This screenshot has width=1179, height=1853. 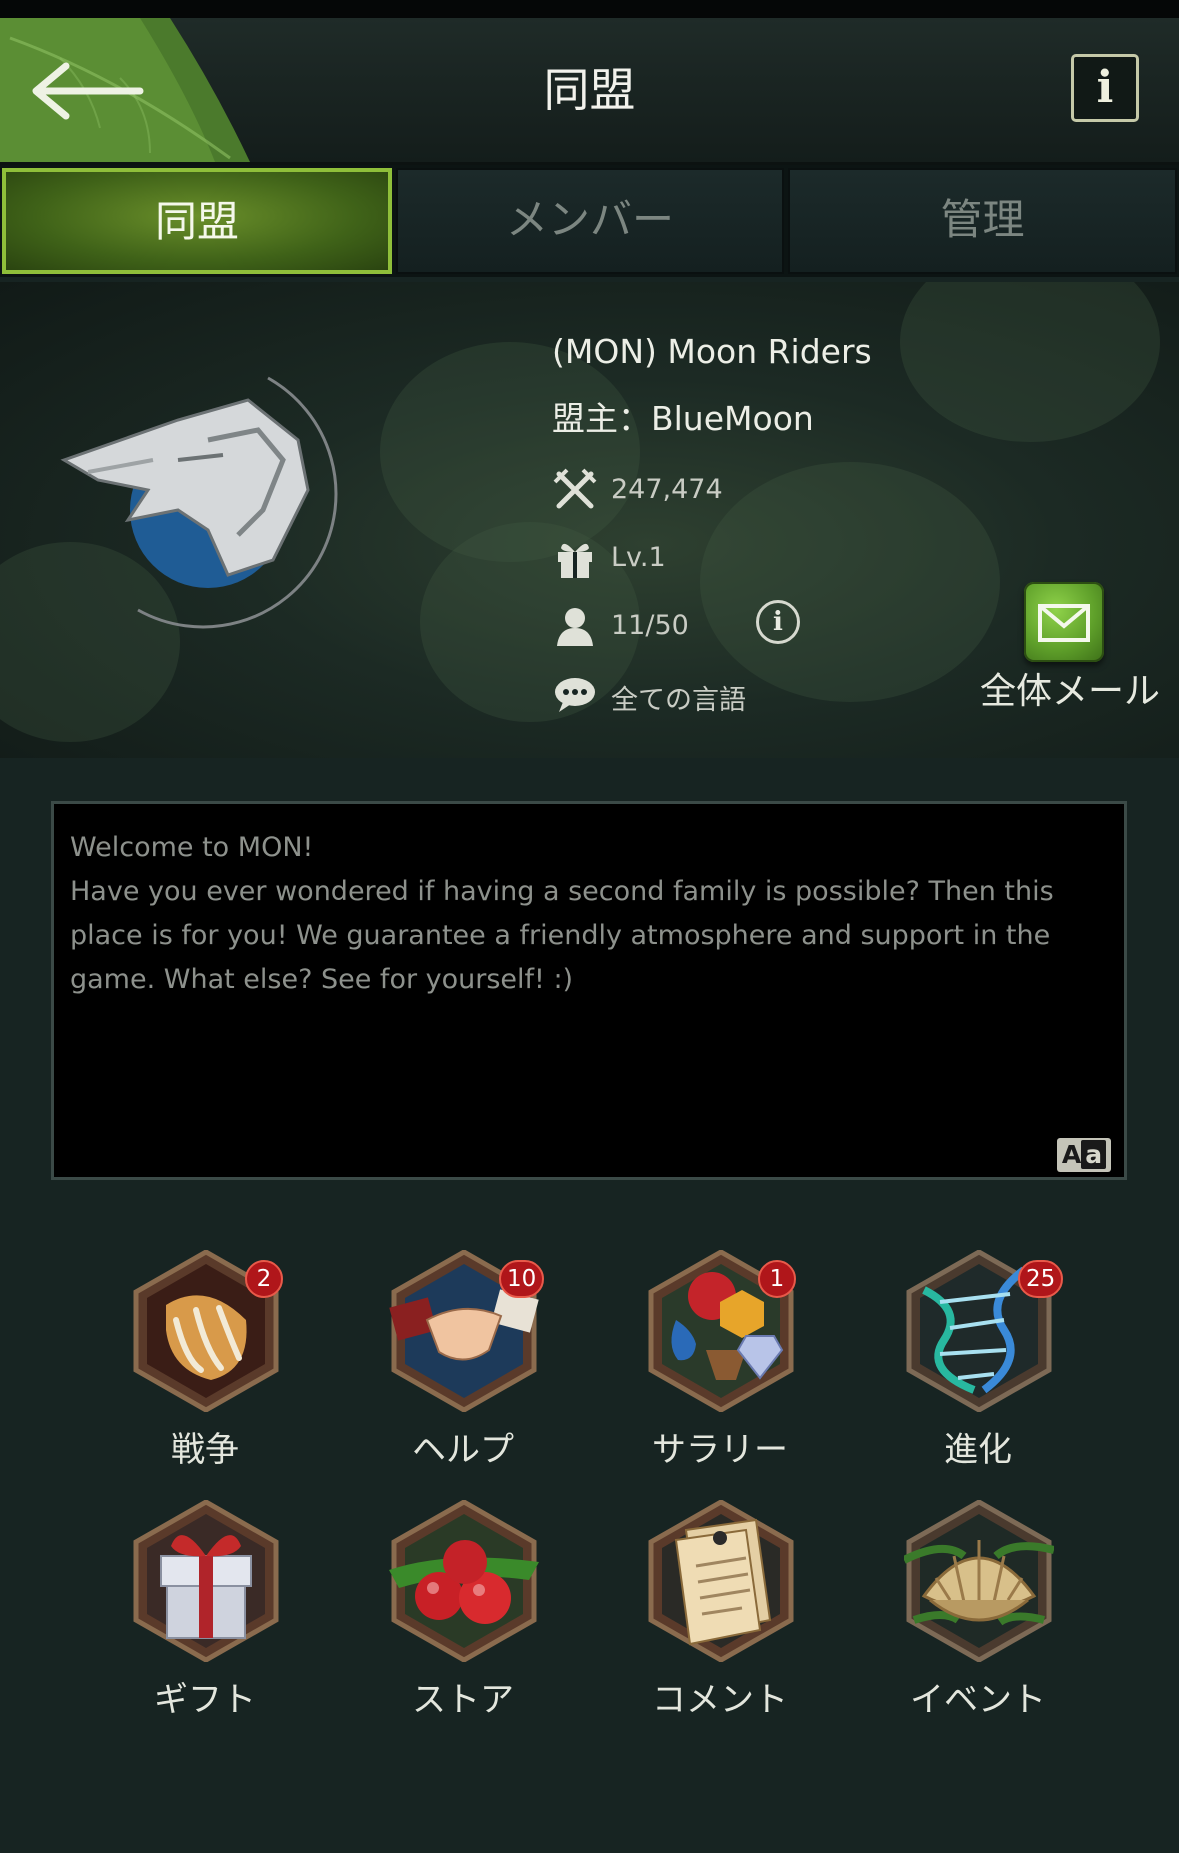 I want to click on info-icon: i, so click(x=1105, y=87).